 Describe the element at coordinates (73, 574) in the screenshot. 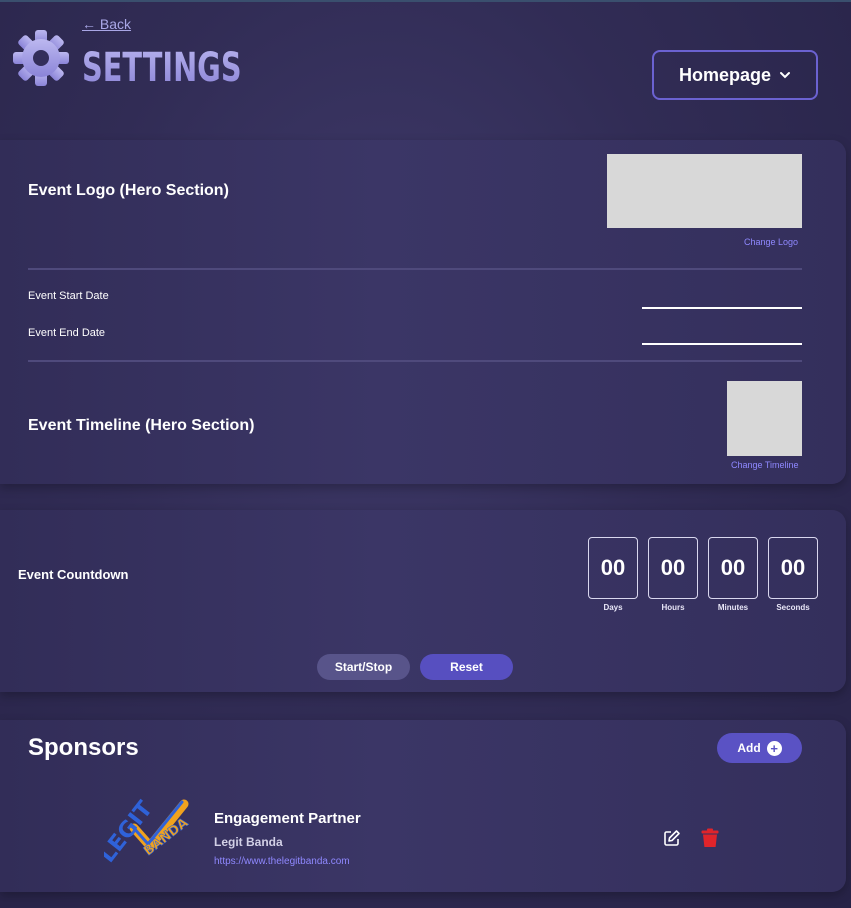

I see `countdown-label: Event Countdown` at that location.